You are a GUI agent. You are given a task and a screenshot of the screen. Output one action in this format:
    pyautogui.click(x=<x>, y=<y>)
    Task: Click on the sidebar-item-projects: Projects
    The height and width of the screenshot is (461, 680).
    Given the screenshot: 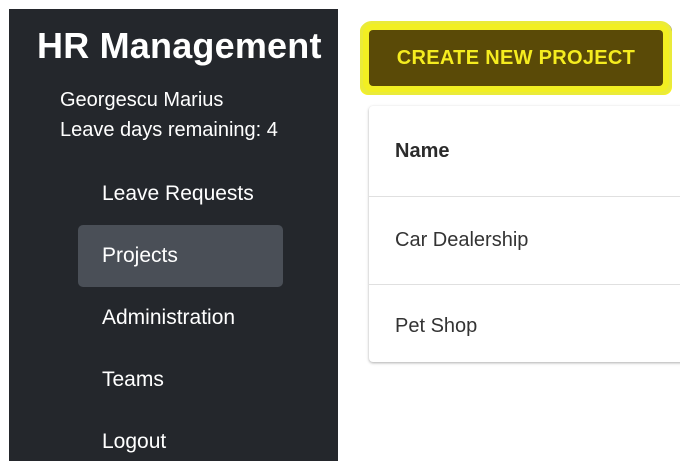 What is the action you would take?
    pyautogui.click(x=180, y=256)
    